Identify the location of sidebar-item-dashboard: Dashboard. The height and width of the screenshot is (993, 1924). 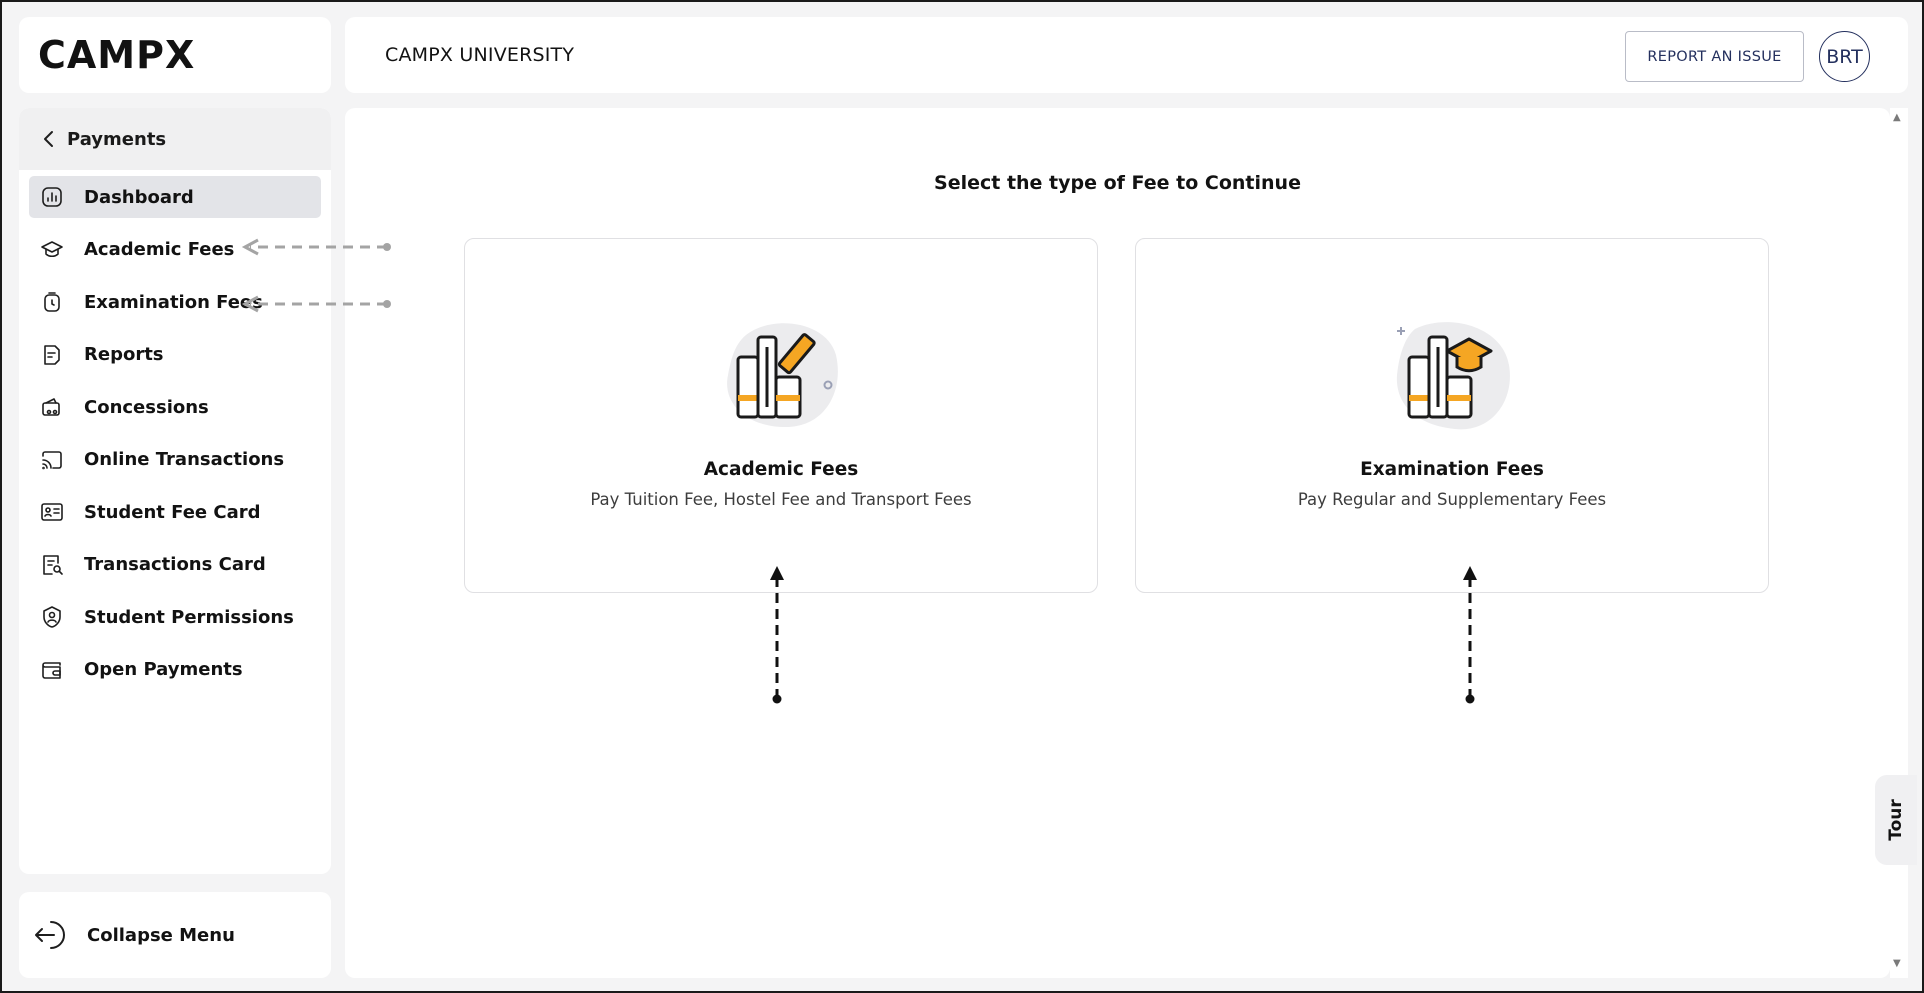
(175, 197).